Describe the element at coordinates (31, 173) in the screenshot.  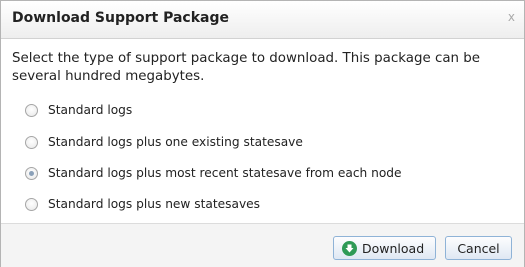
I see `radio-most-recent-statesave` at that location.